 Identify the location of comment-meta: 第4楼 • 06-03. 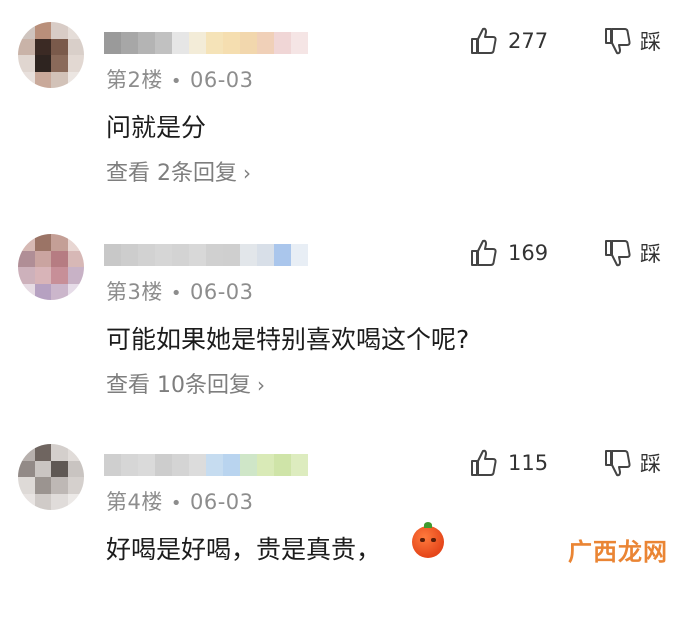
(180, 502).